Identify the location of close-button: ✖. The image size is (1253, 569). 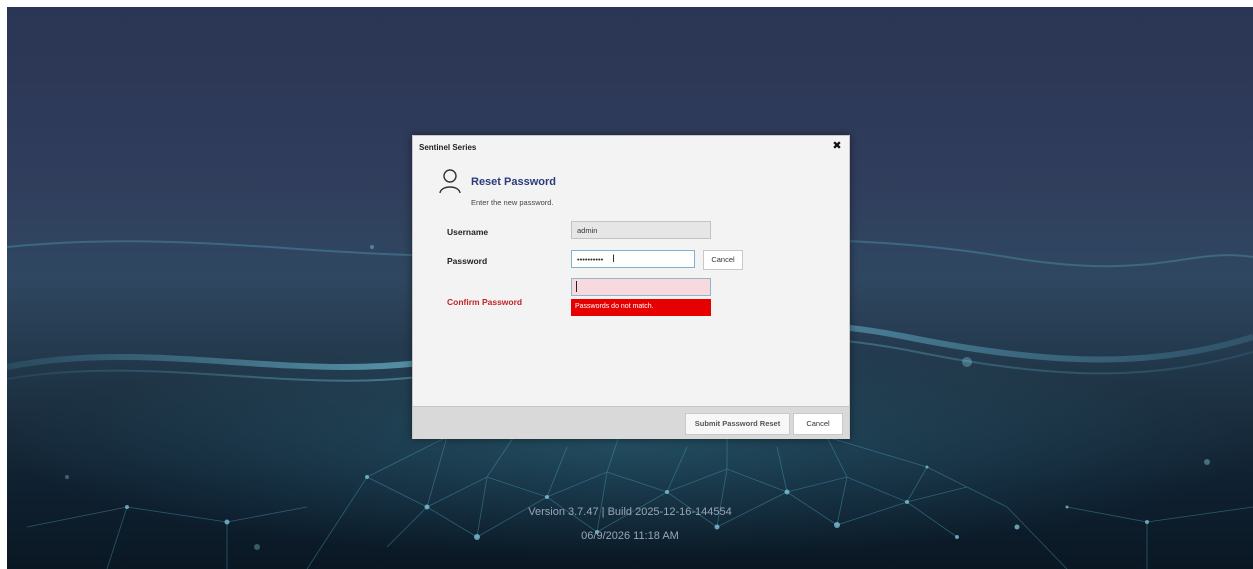
(837, 146).